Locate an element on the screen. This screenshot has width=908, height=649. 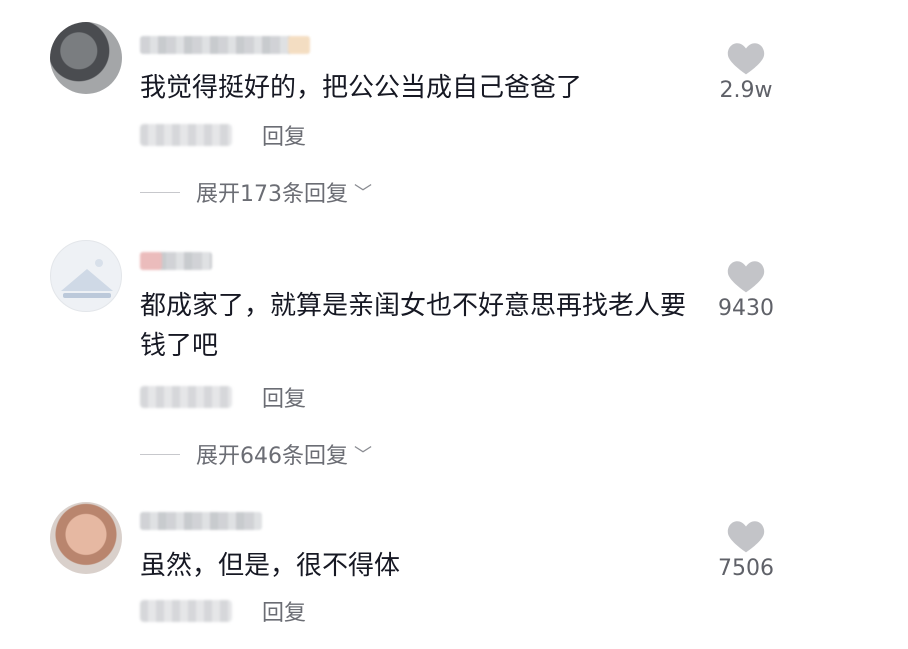
expand-replies-label: 展开173条回复 is located at coordinates (272, 194).